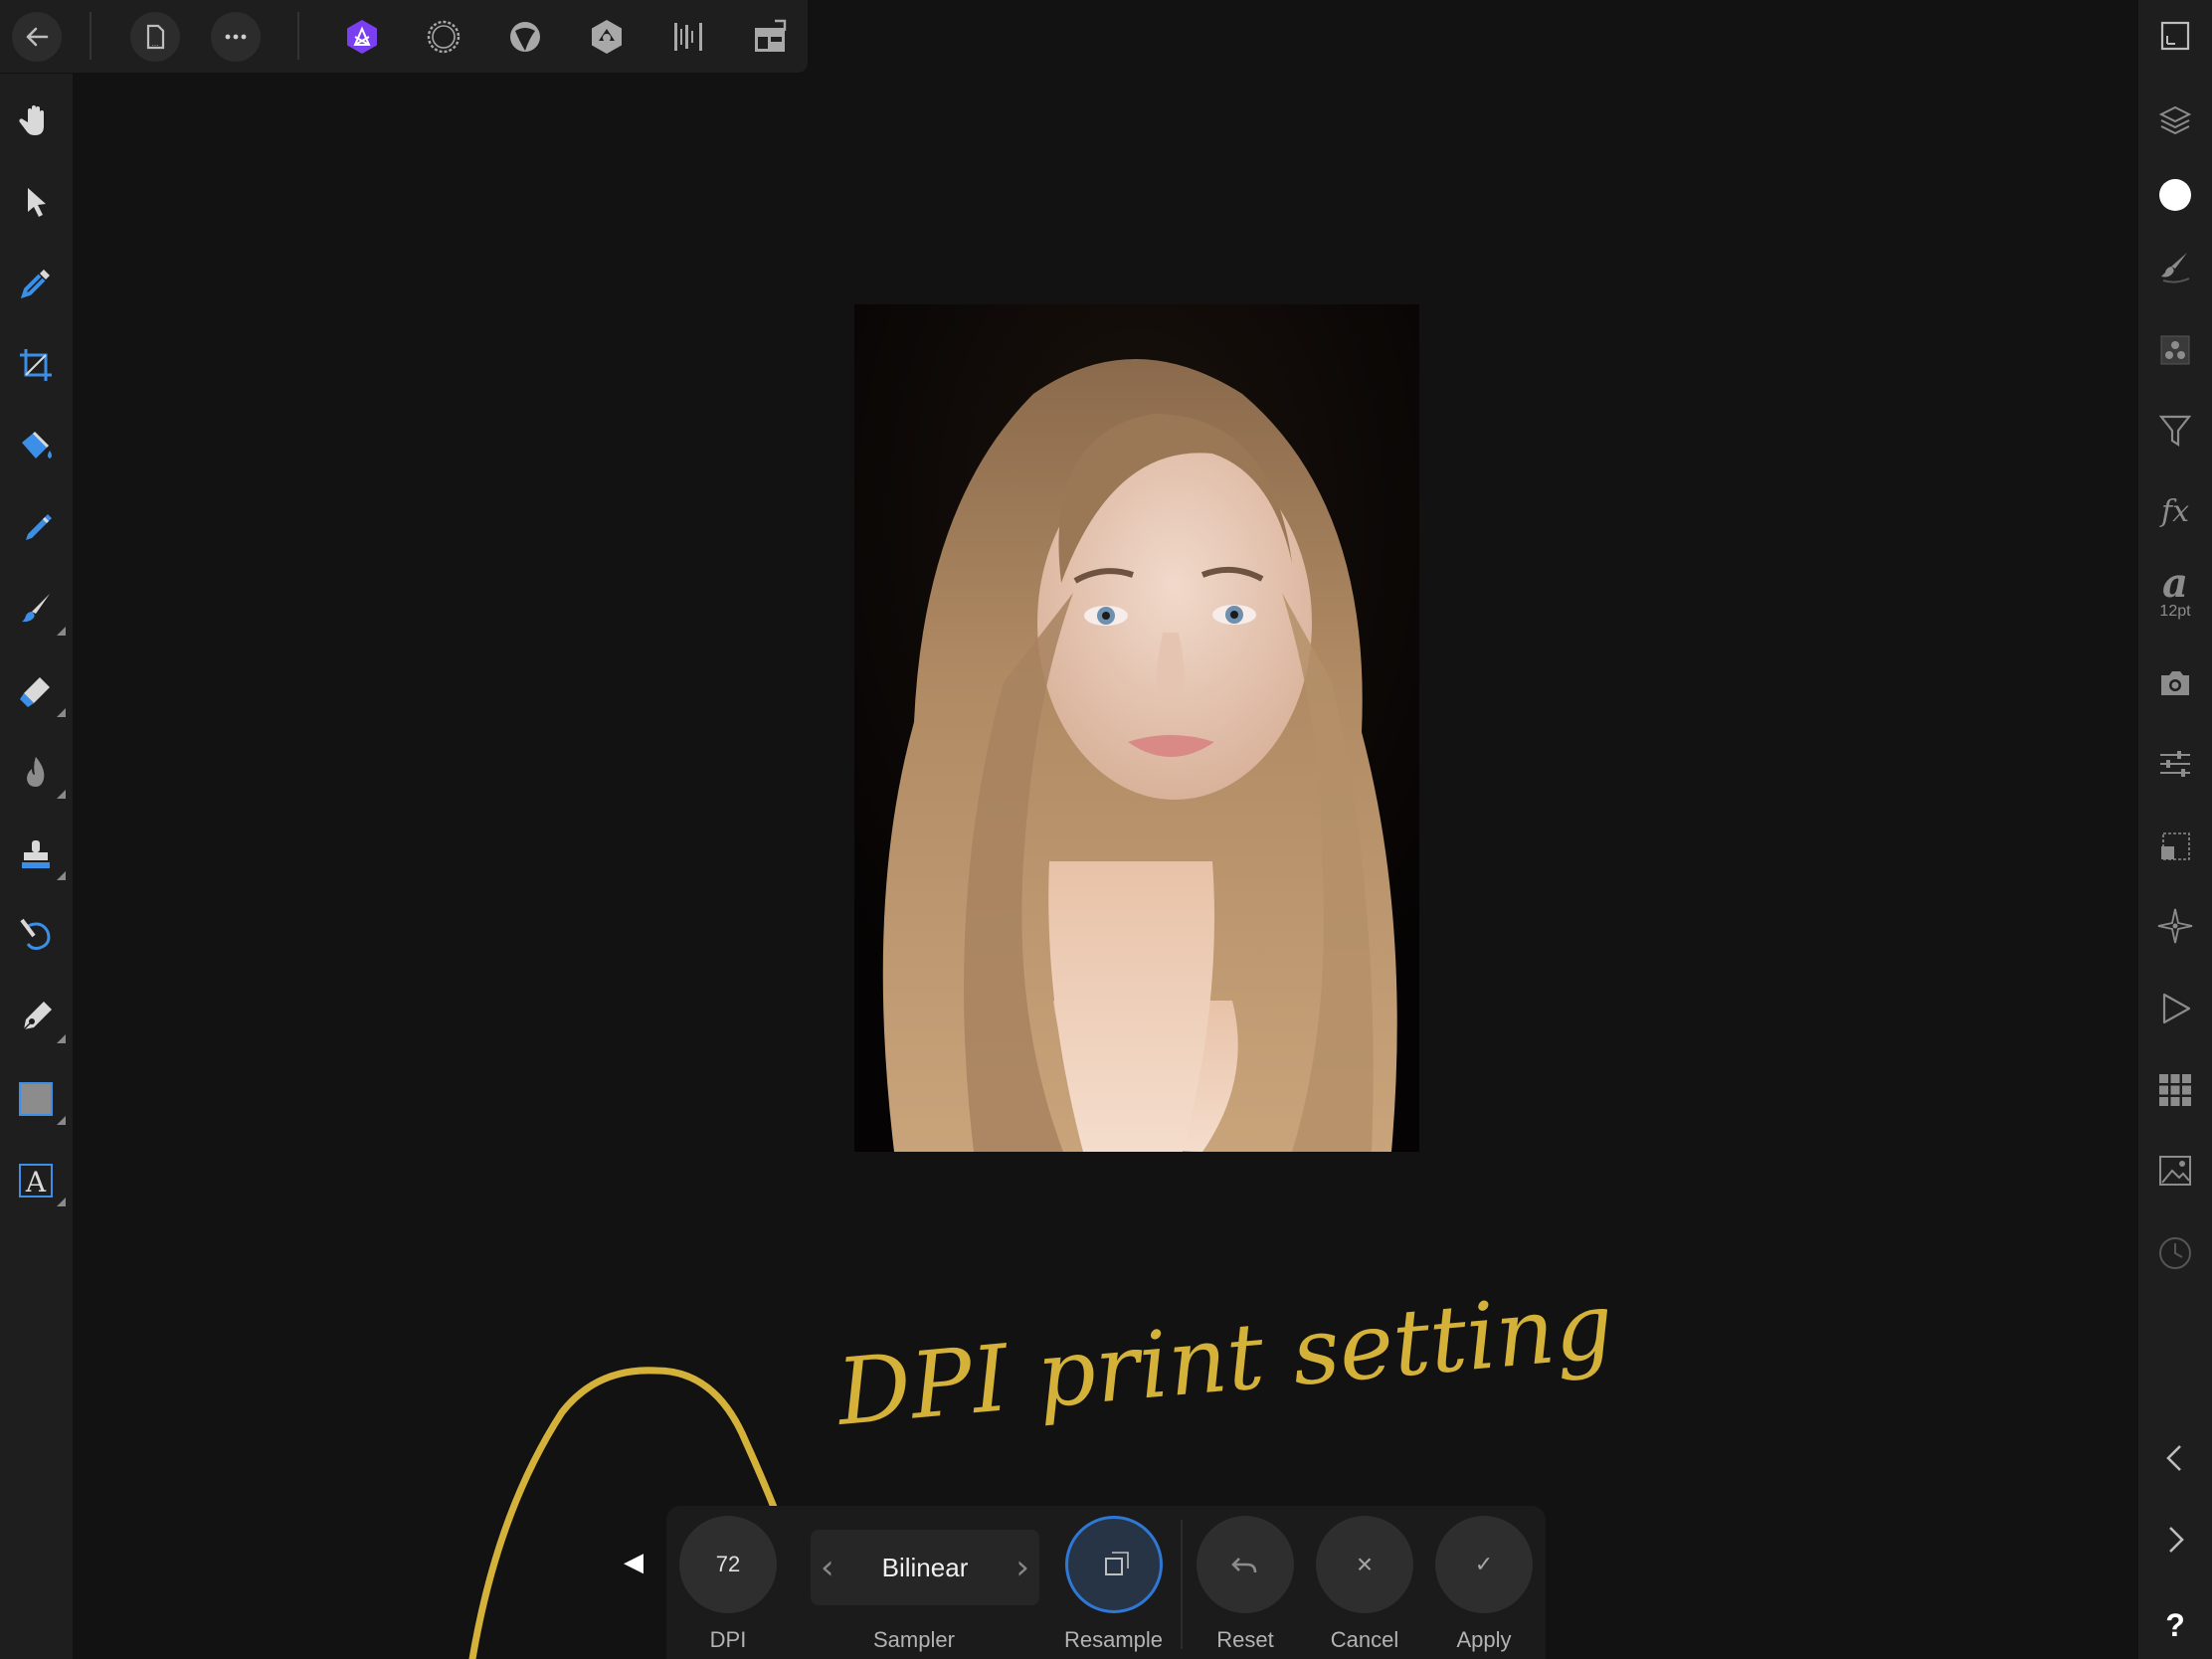 This screenshot has width=2212, height=1659. Describe the element at coordinates (728, 1639) in the screenshot. I see `dpi-label: DPI` at that location.